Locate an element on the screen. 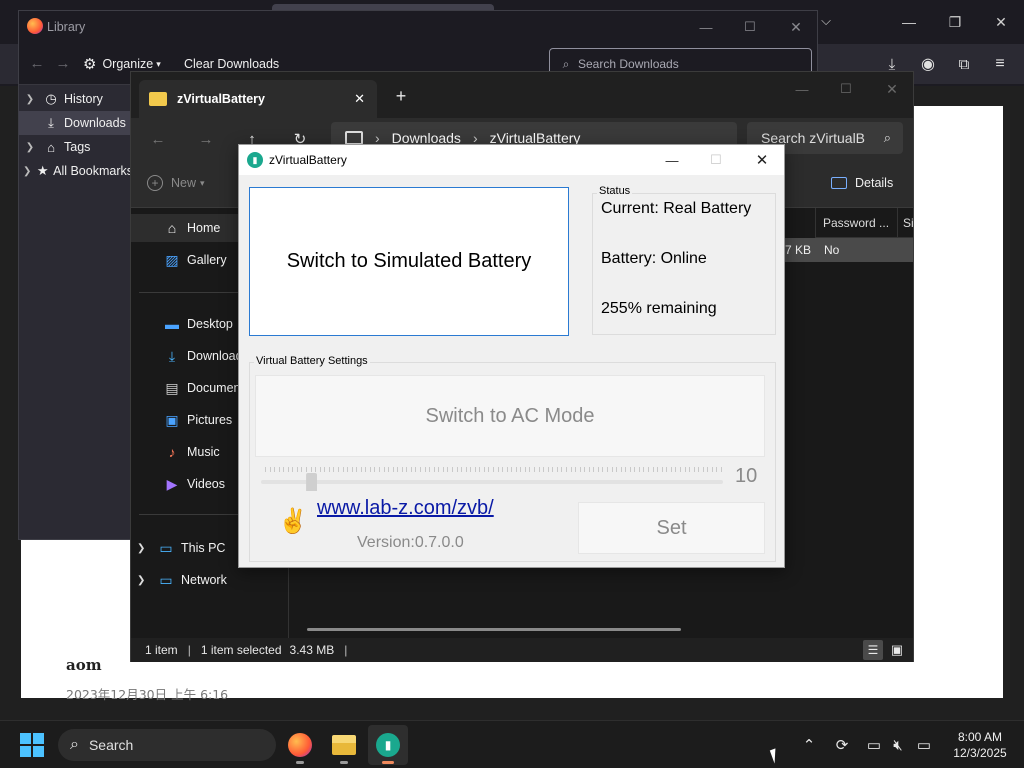 This screenshot has width=1024, height=768. details-button: Details is located at coordinates (862, 183).